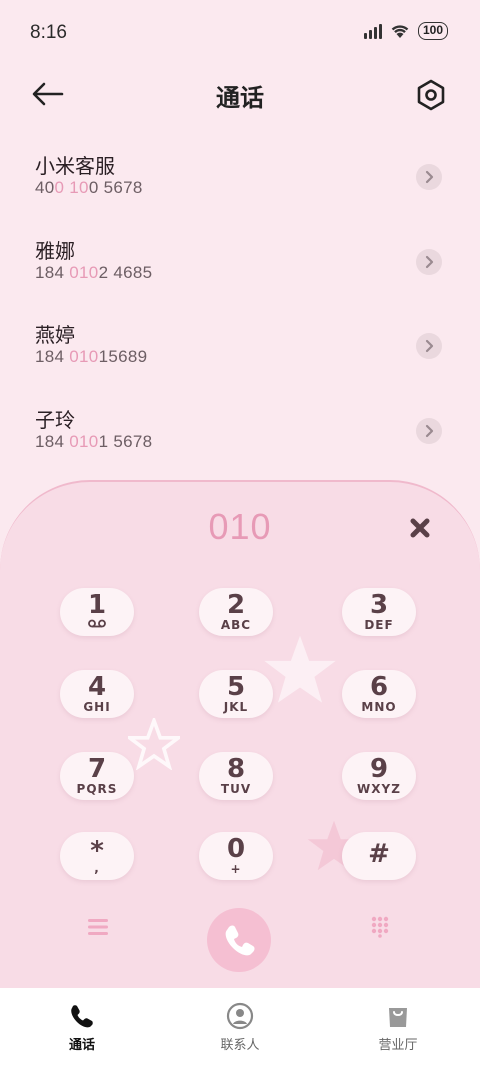 This screenshot has height=1067, width=480. Describe the element at coordinates (55, 250) in the screenshot. I see `contact-name: 雅娜` at that location.